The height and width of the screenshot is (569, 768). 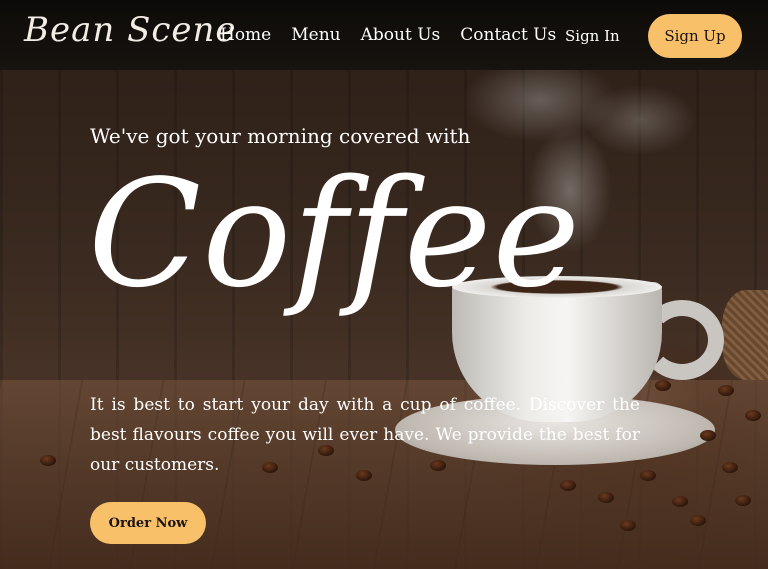 What do you see at coordinates (508, 35) in the screenshot?
I see `nav-link-contact-us: Contact Us` at bounding box center [508, 35].